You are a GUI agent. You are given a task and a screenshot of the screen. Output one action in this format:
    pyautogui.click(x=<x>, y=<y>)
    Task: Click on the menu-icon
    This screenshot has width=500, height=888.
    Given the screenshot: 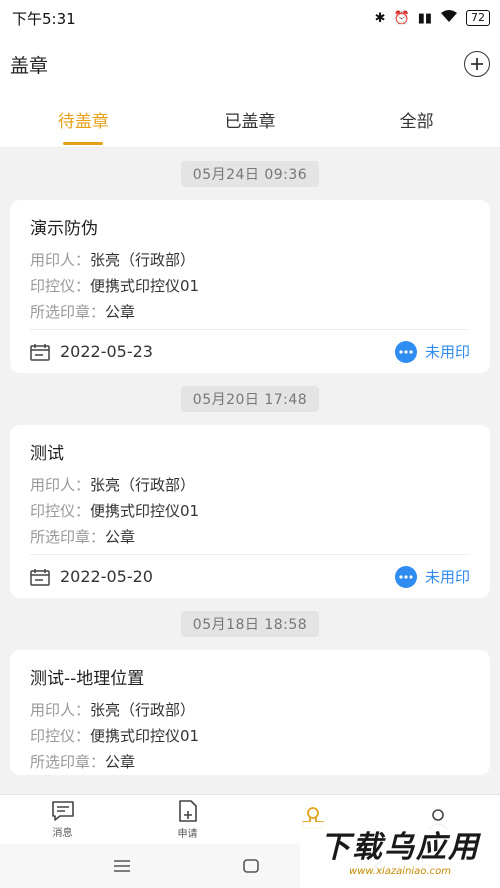 What is the action you would take?
    pyautogui.click(x=122, y=866)
    